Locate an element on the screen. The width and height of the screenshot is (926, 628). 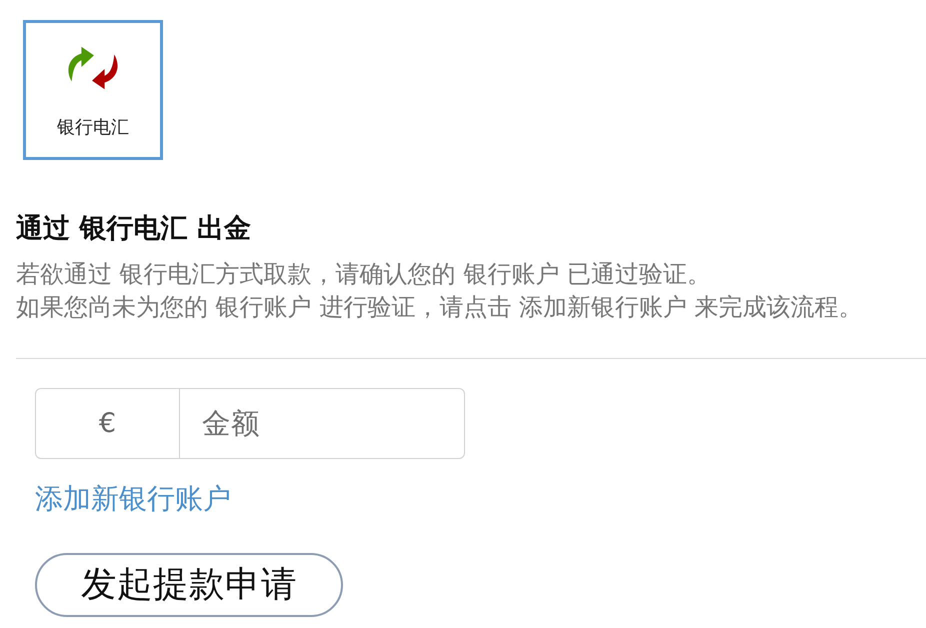
submit-withdrawal-button: 发起提款申请 is located at coordinates (189, 585).